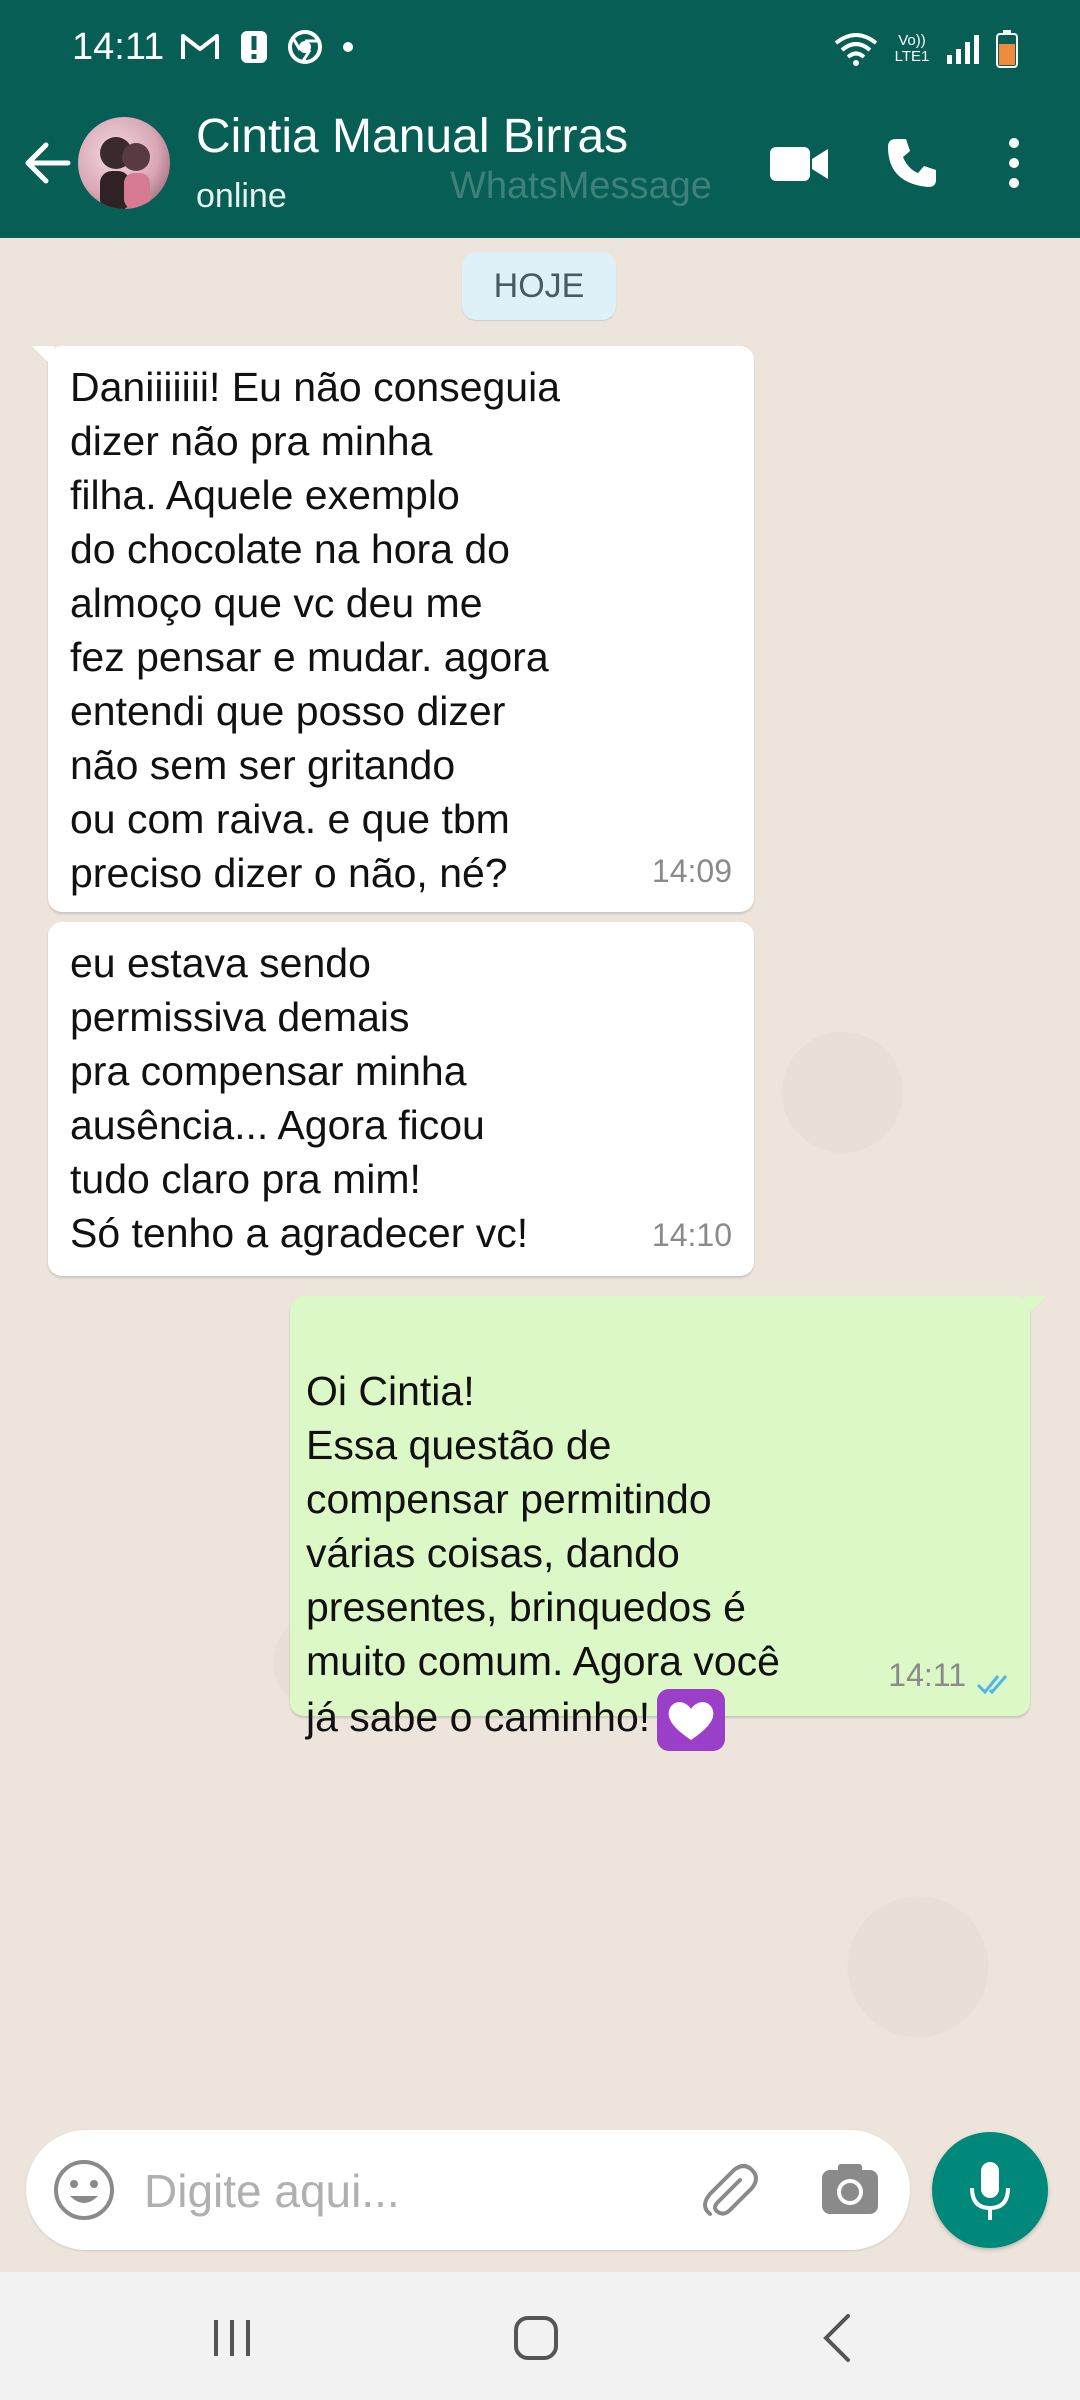  Describe the element at coordinates (691, 871) in the screenshot. I see `message-time: 14:09` at that location.